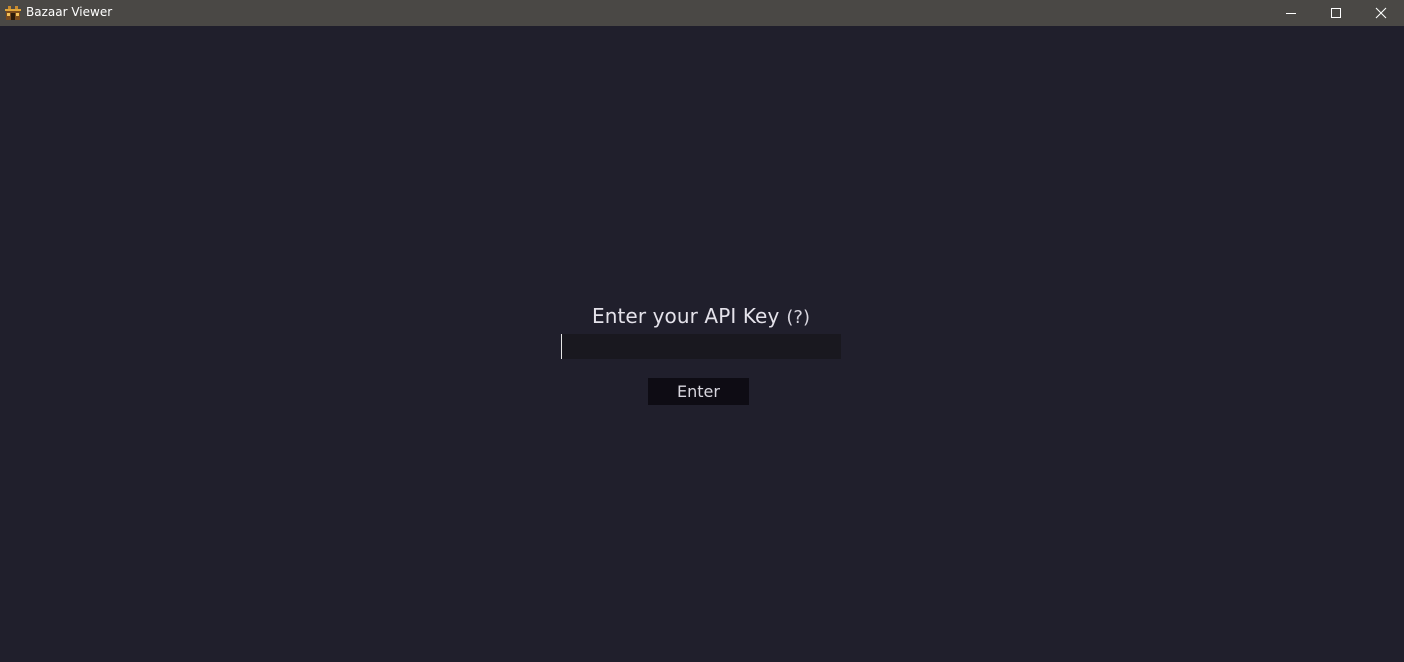 Image resolution: width=1404 pixels, height=662 pixels. I want to click on api-key-help-link: (?), so click(798, 317).